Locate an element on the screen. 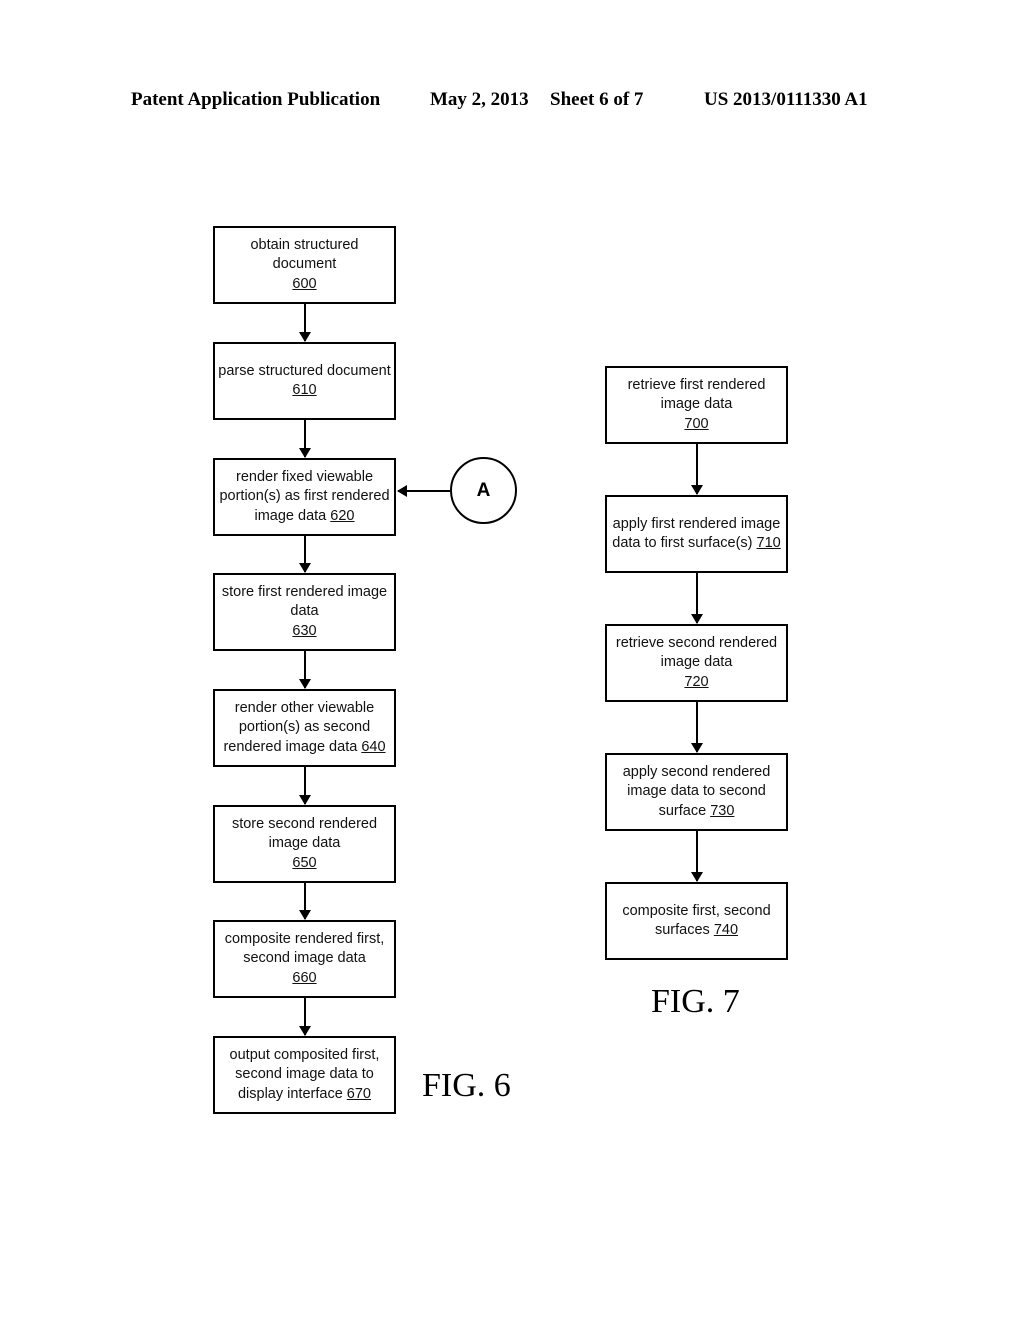 Image resolution: width=1024 pixels, height=1320 pixels. step-720: retrieve second rendered image data 720 is located at coordinates (696, 663).